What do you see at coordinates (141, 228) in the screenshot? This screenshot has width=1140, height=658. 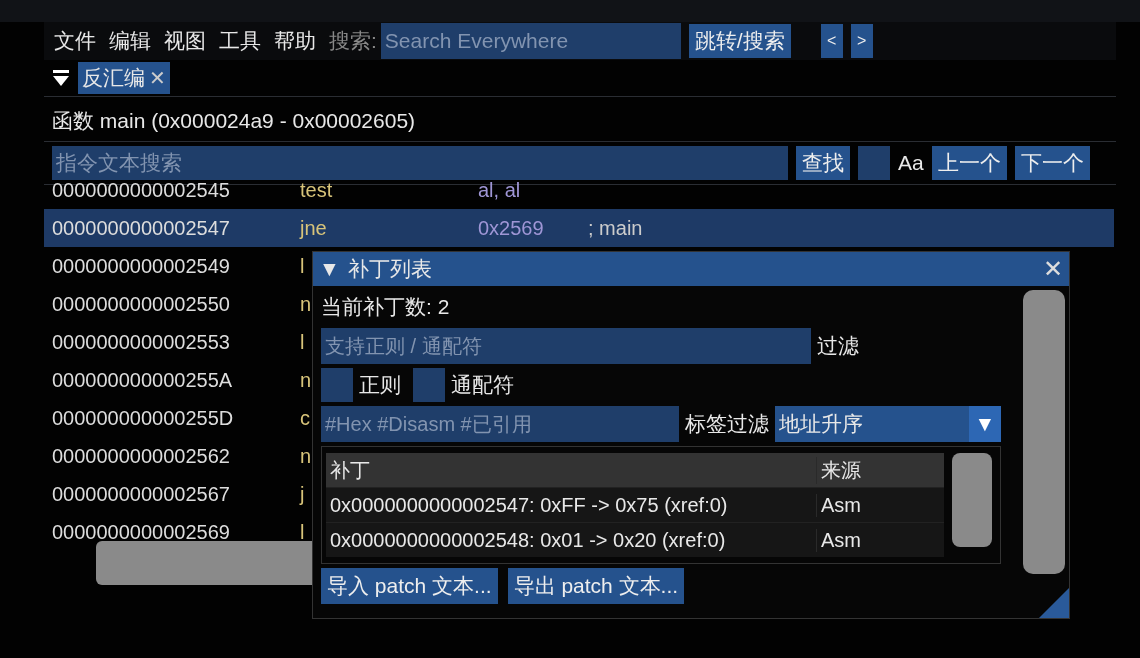 I see `address: 0000000000002547` at bounding box center [141, 228].